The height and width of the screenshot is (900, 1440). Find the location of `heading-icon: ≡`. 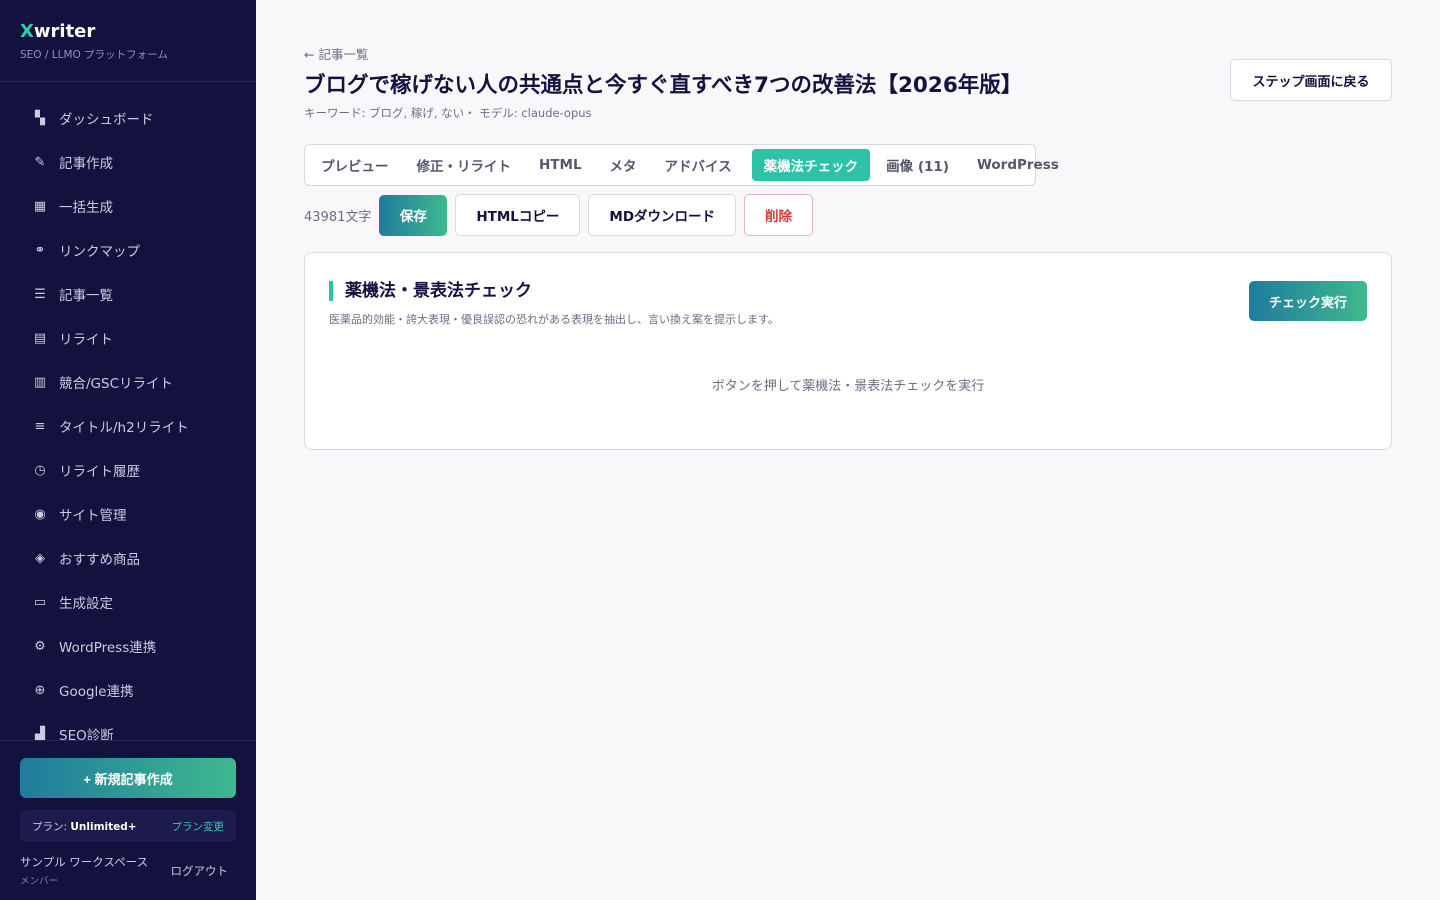

heading-icon: ≡ is located at coordinates (40, 426).